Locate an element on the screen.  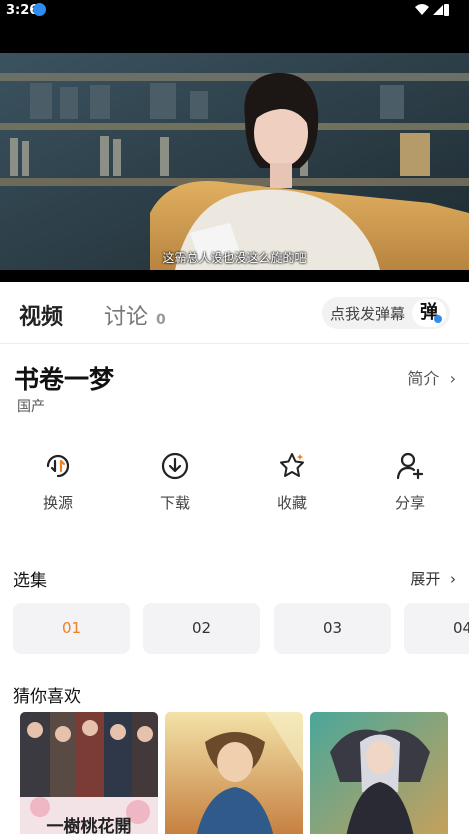
recommendations-section-title: 猜你喜欢 is located at coordinates (47, 697).